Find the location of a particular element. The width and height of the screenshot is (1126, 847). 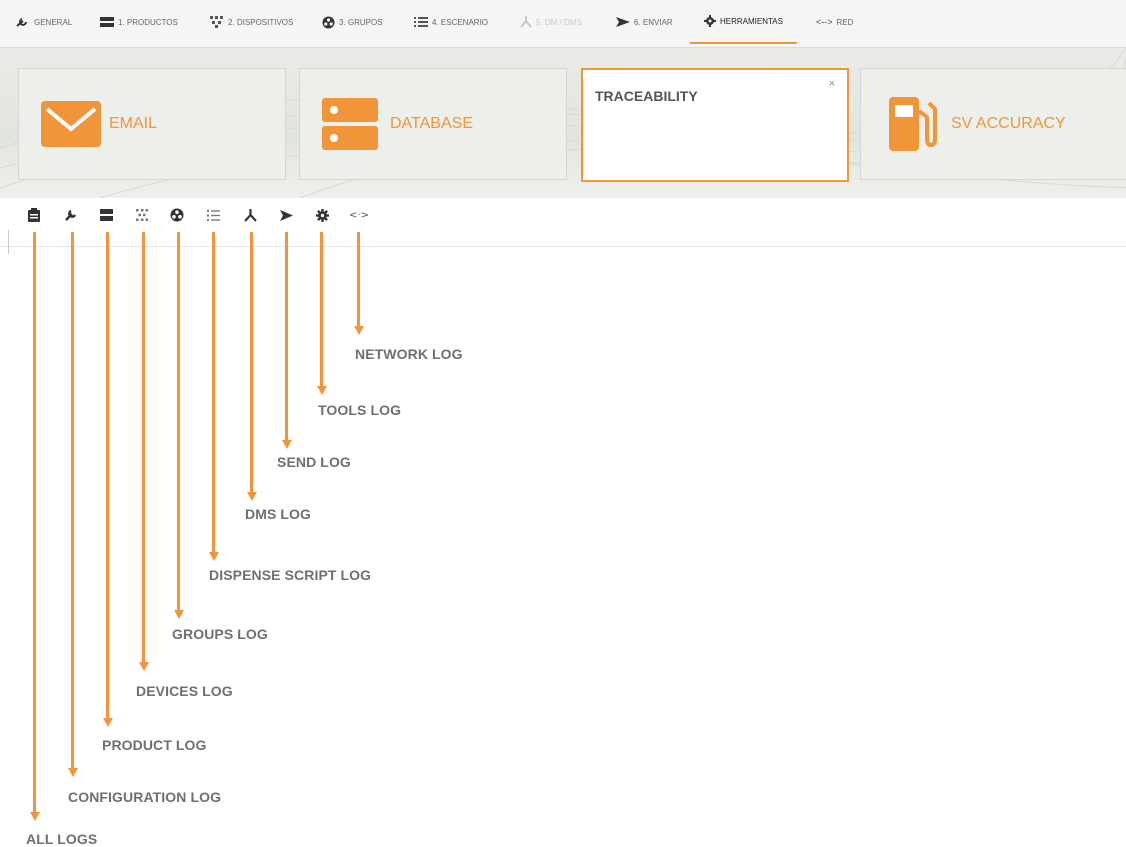

nav-red-label: RED is located at coordinates (845, 22).